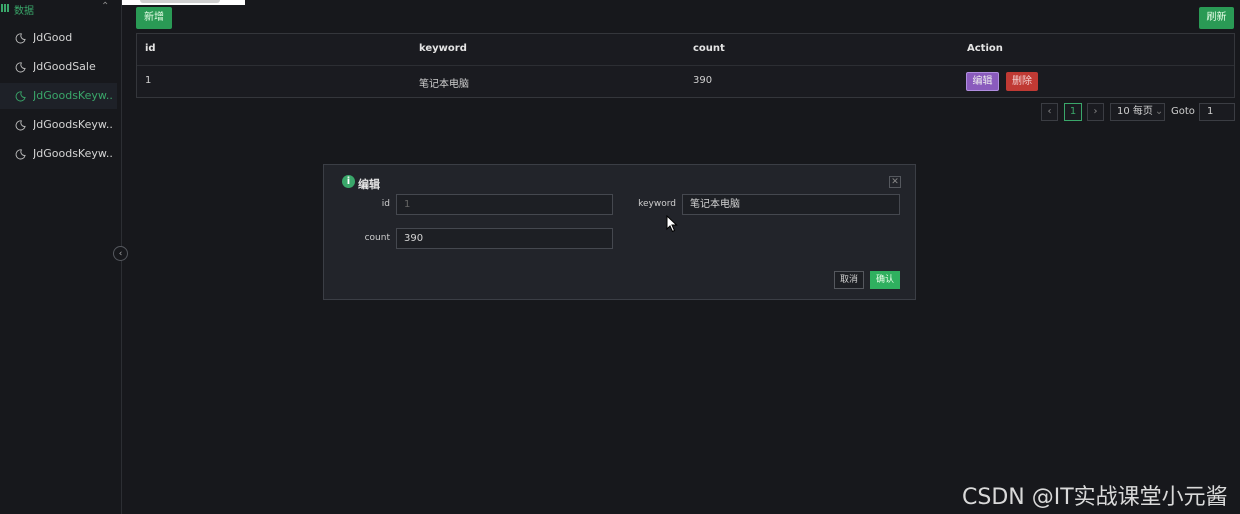  Describe the element at coordinates (64, 66) in the screenshot. I see `sidebar-item-label: JdGoodSale` at that location.